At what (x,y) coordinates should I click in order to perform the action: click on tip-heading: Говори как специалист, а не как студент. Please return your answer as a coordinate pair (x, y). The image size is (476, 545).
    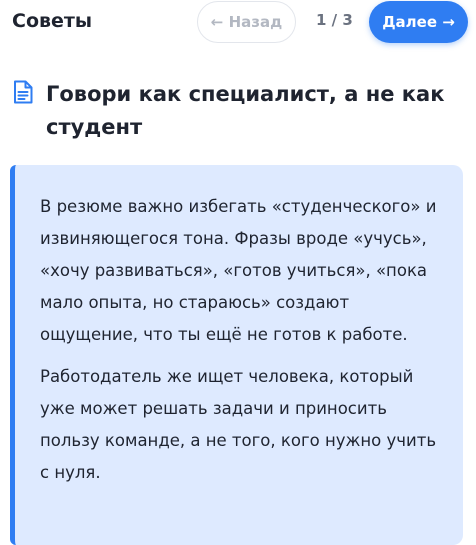
    Looking at the image, I should click on (239, 111).